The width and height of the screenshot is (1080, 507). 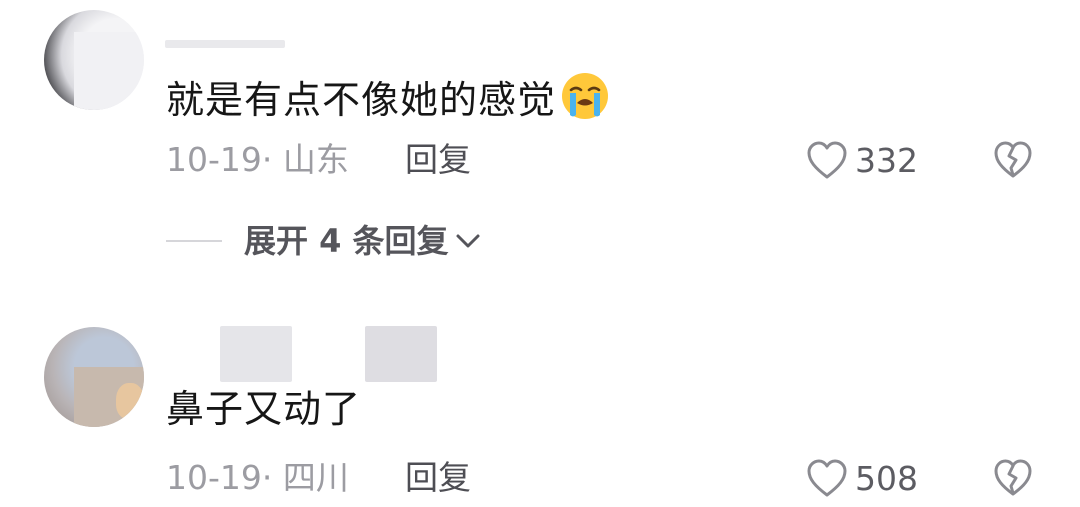 What do you see at coordinates (388, 96) in the screenshot?
I see `comment-text: 就是有点不像她的感觉` at bounding box center [388, 96].